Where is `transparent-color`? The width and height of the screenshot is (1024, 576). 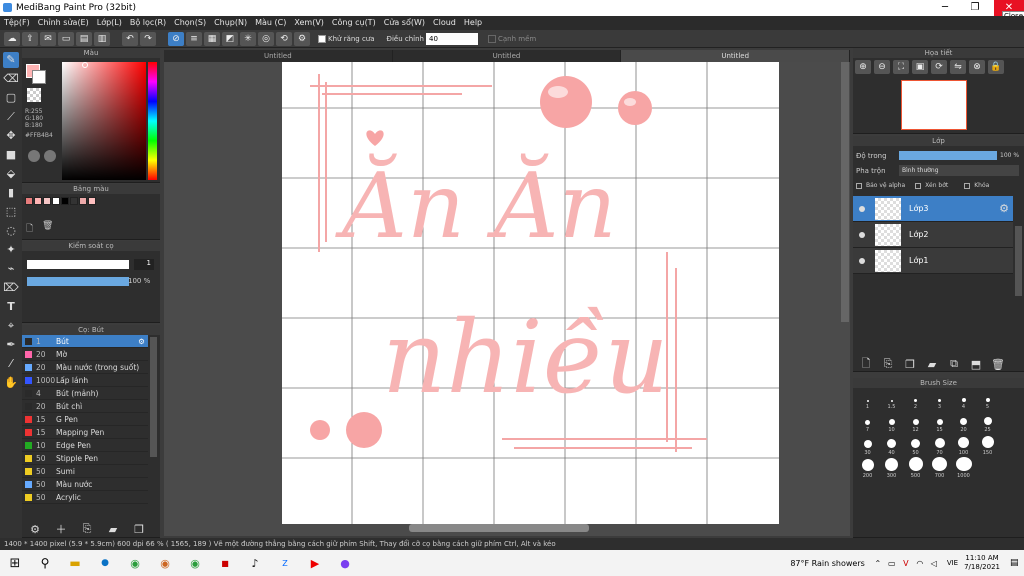
transparent-color is located at coordinates (34, 95).